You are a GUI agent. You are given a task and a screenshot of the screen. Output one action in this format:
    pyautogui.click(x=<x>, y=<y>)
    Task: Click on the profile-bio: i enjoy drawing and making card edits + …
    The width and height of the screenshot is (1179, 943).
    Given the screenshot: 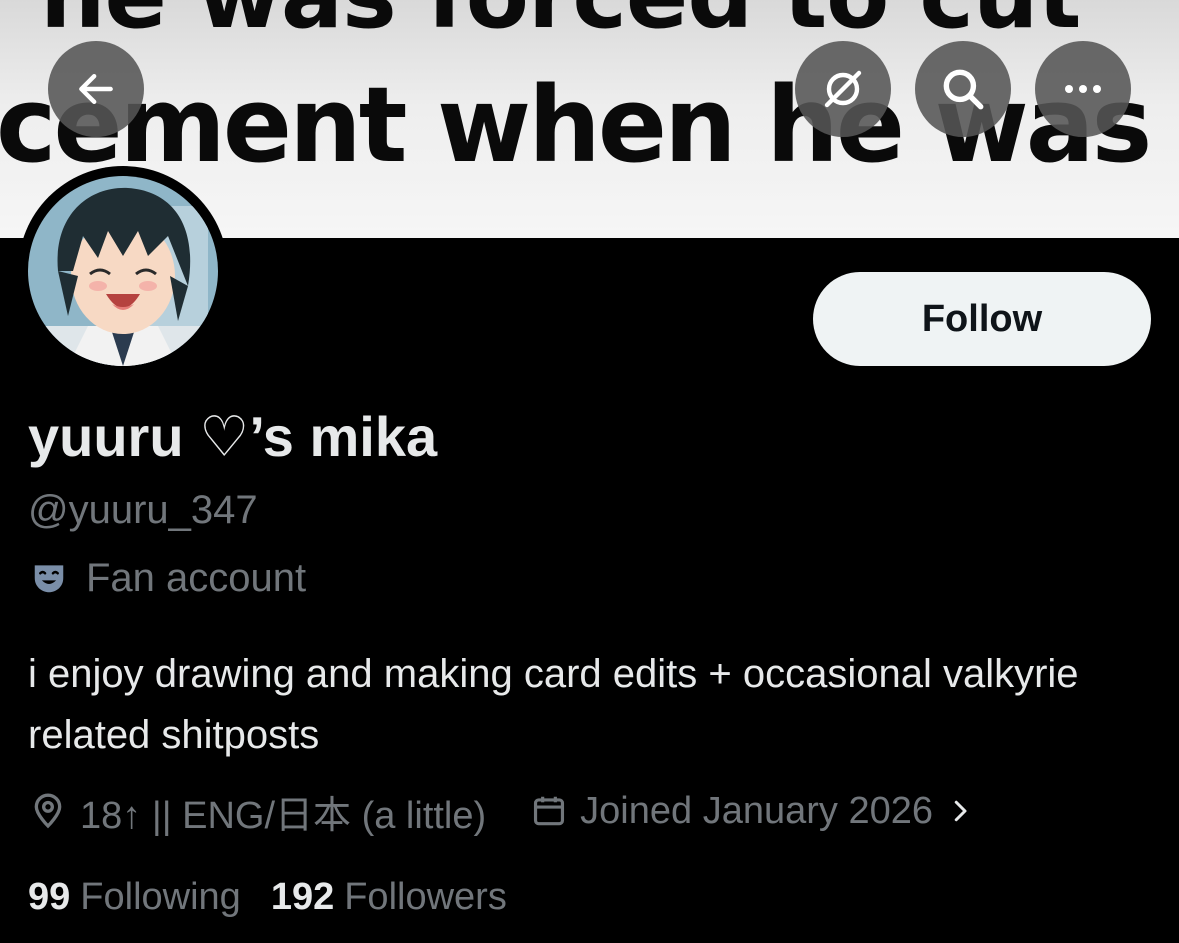 What is the action you would take?
    pyautogui.click(x=553, y=704)
    